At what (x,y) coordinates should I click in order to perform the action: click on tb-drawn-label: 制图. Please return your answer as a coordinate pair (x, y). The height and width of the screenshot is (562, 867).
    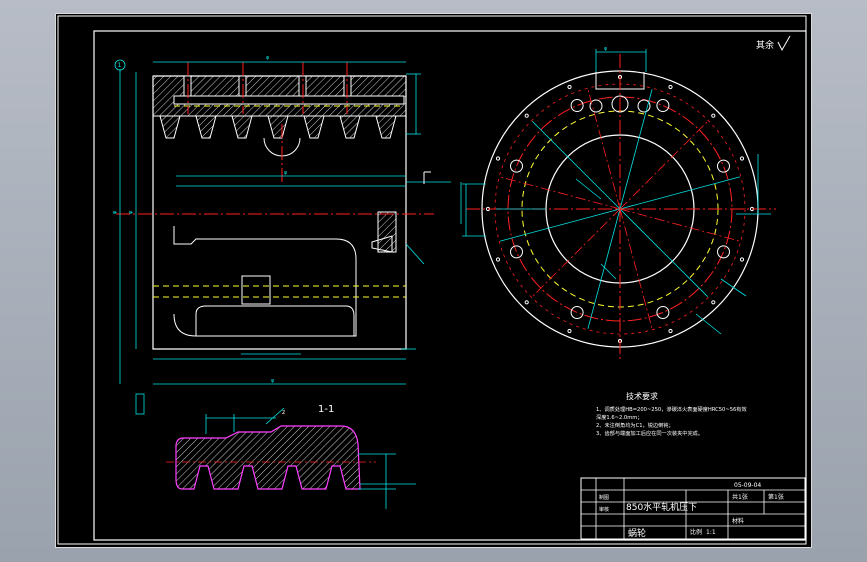
    Looking at the image, I should click on (604, 497).